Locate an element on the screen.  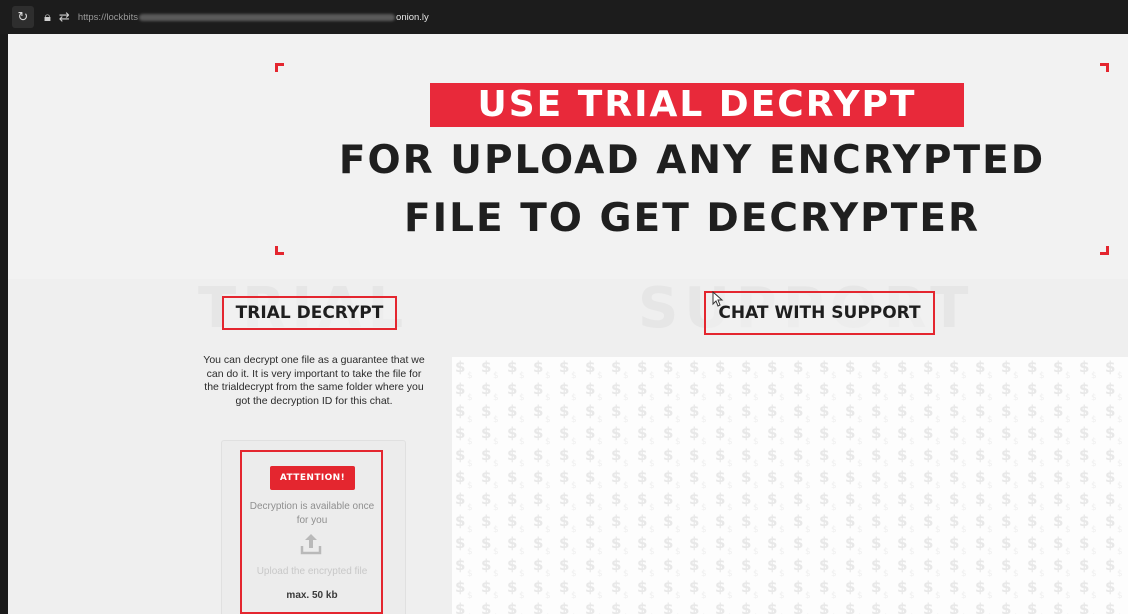
upload-icon is located at coordinates (311, 544).